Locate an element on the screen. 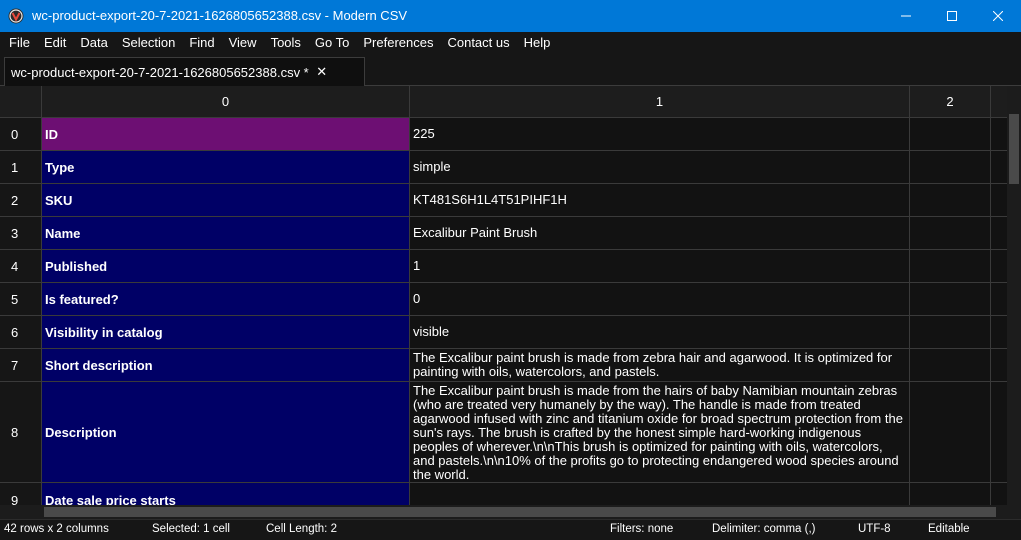  row-number: 1 is located at coordinates (21, 167).